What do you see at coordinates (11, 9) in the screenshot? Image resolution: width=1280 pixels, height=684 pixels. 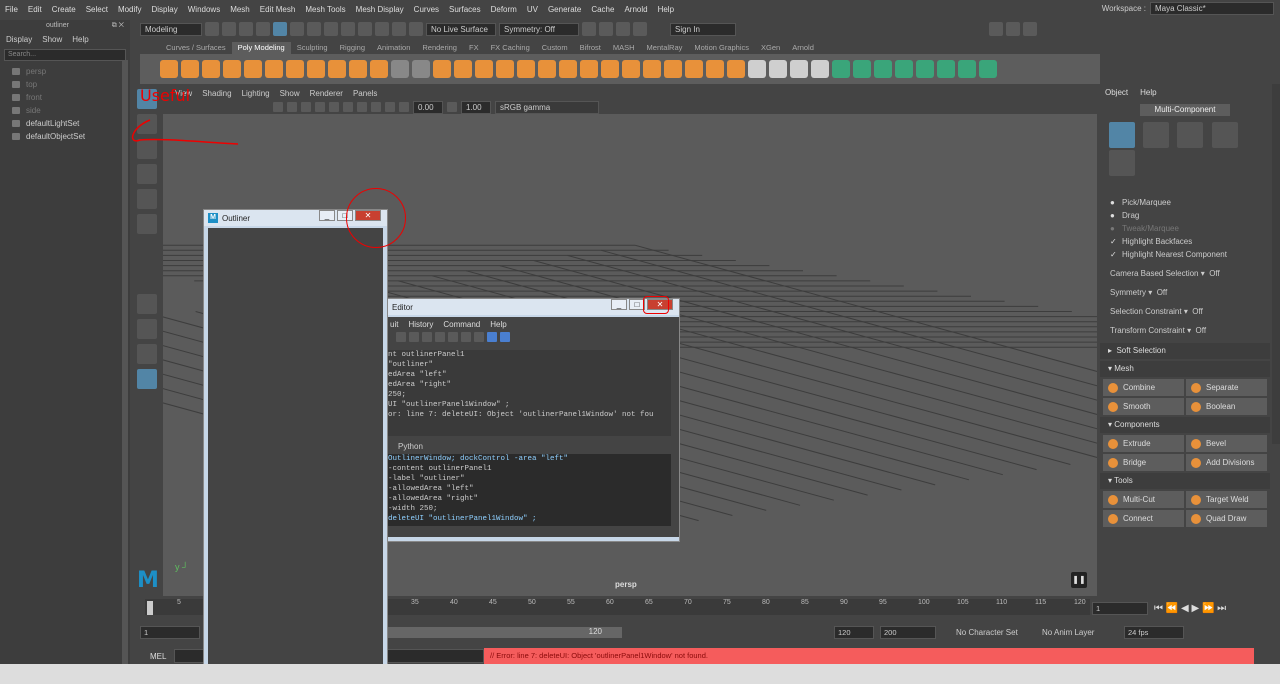 I see `menu-file: File` at bounding box center [11, 9].